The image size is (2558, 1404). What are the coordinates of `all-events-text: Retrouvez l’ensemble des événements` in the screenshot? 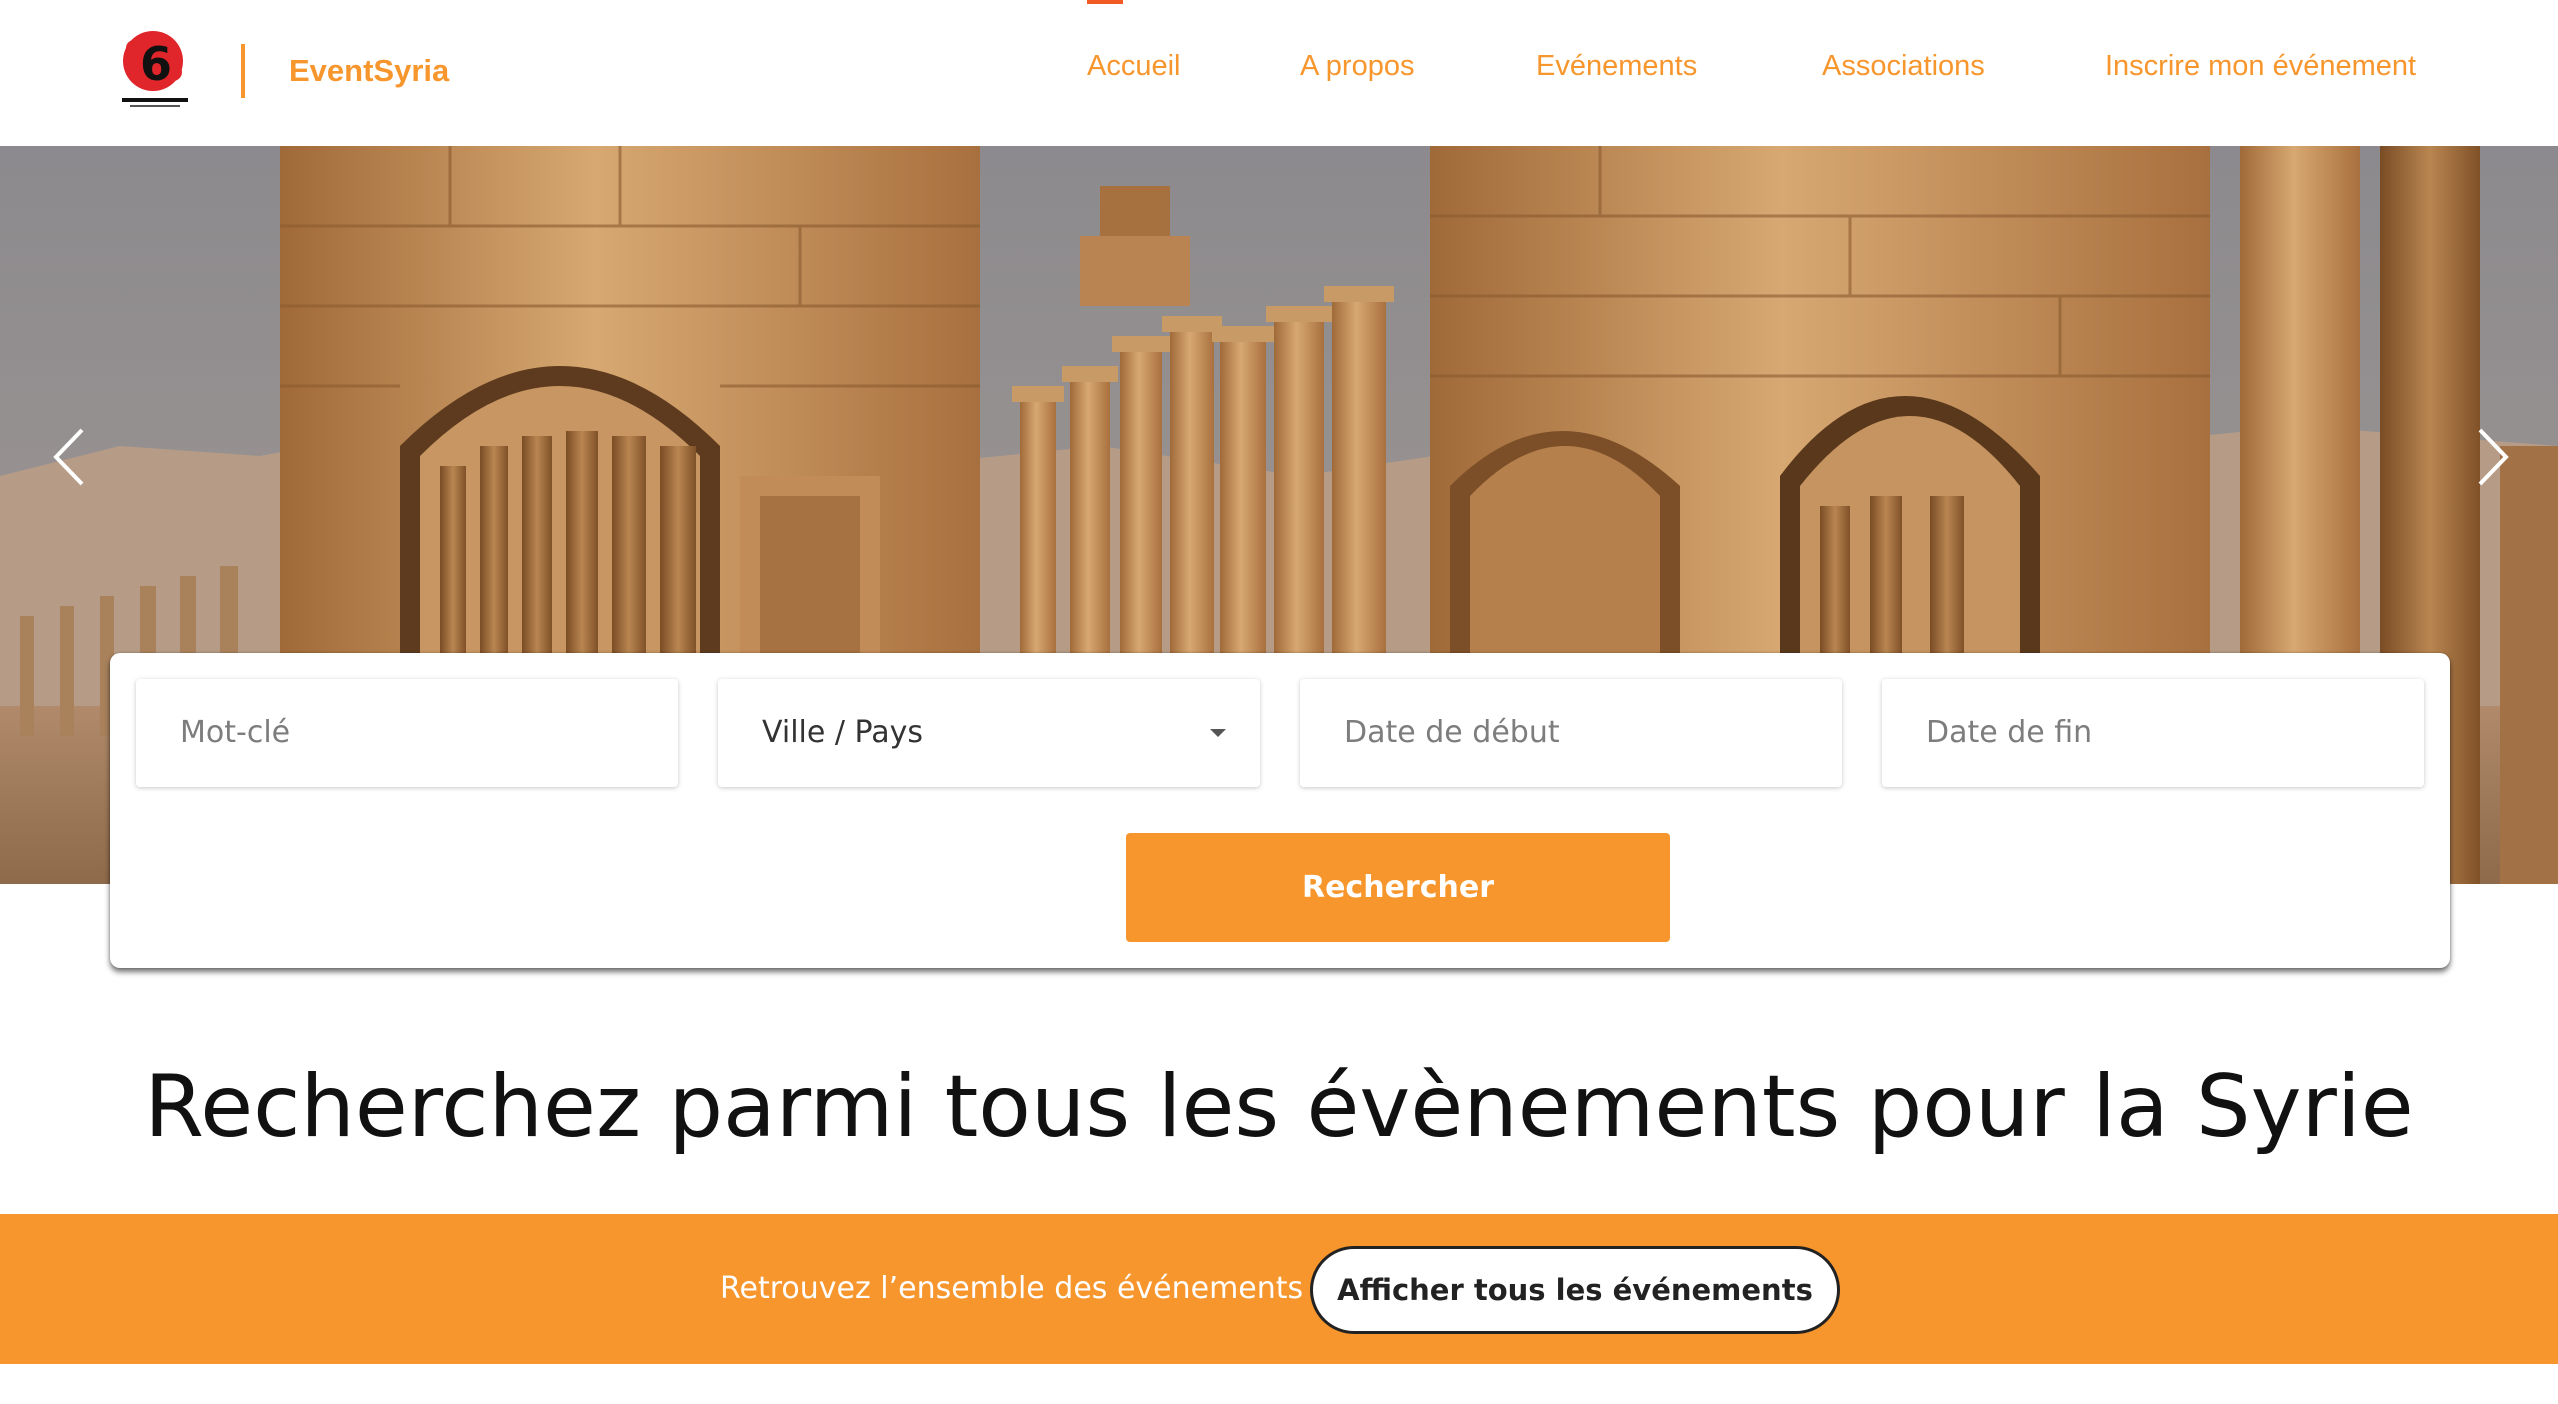 It's located at (1012, 1288).